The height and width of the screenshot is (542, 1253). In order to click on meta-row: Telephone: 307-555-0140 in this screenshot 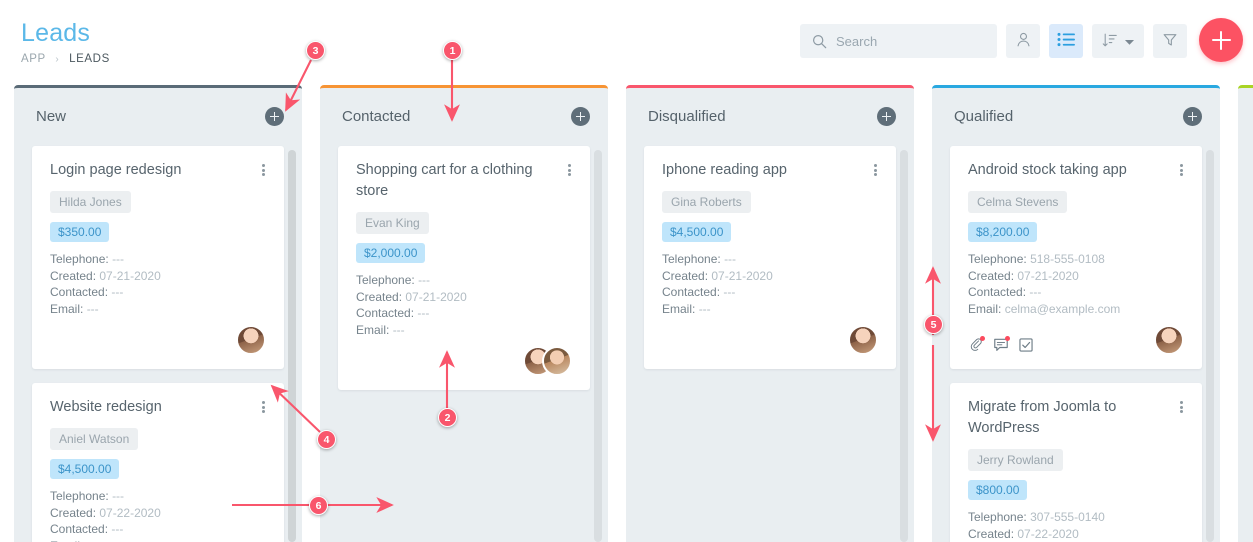, I will do `click(1076, 517)`.